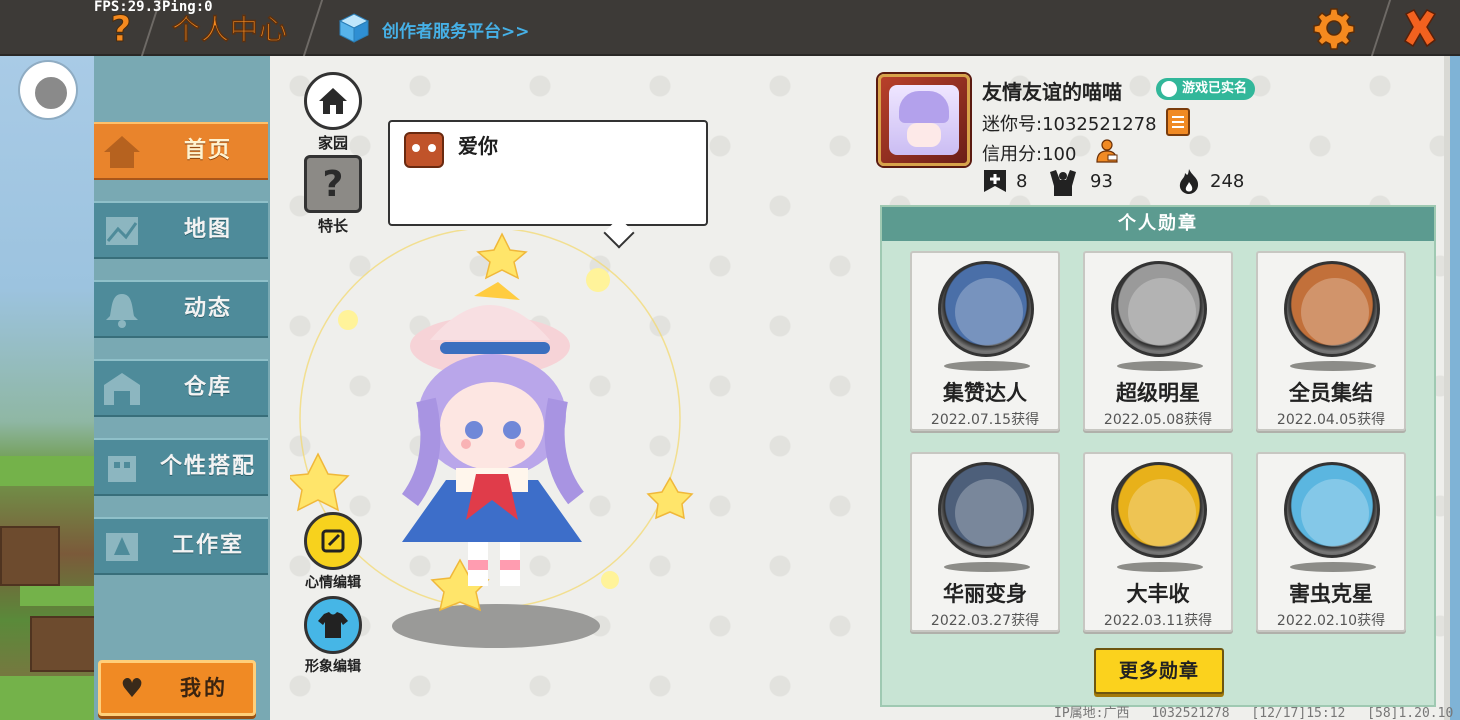 The image size is (1460, 720). What do you see at coordinates (132, 689) in the screenshot?
I see `heart-icon: ♥` at bounding box center [132, 689].